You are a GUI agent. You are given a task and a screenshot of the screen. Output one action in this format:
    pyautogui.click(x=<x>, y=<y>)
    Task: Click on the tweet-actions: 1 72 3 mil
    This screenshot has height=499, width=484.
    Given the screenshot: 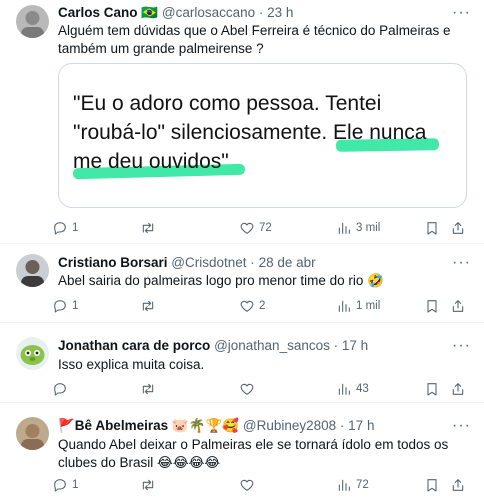 What is the action you would take?
    pyautogui.click(x=263, y=228)
    